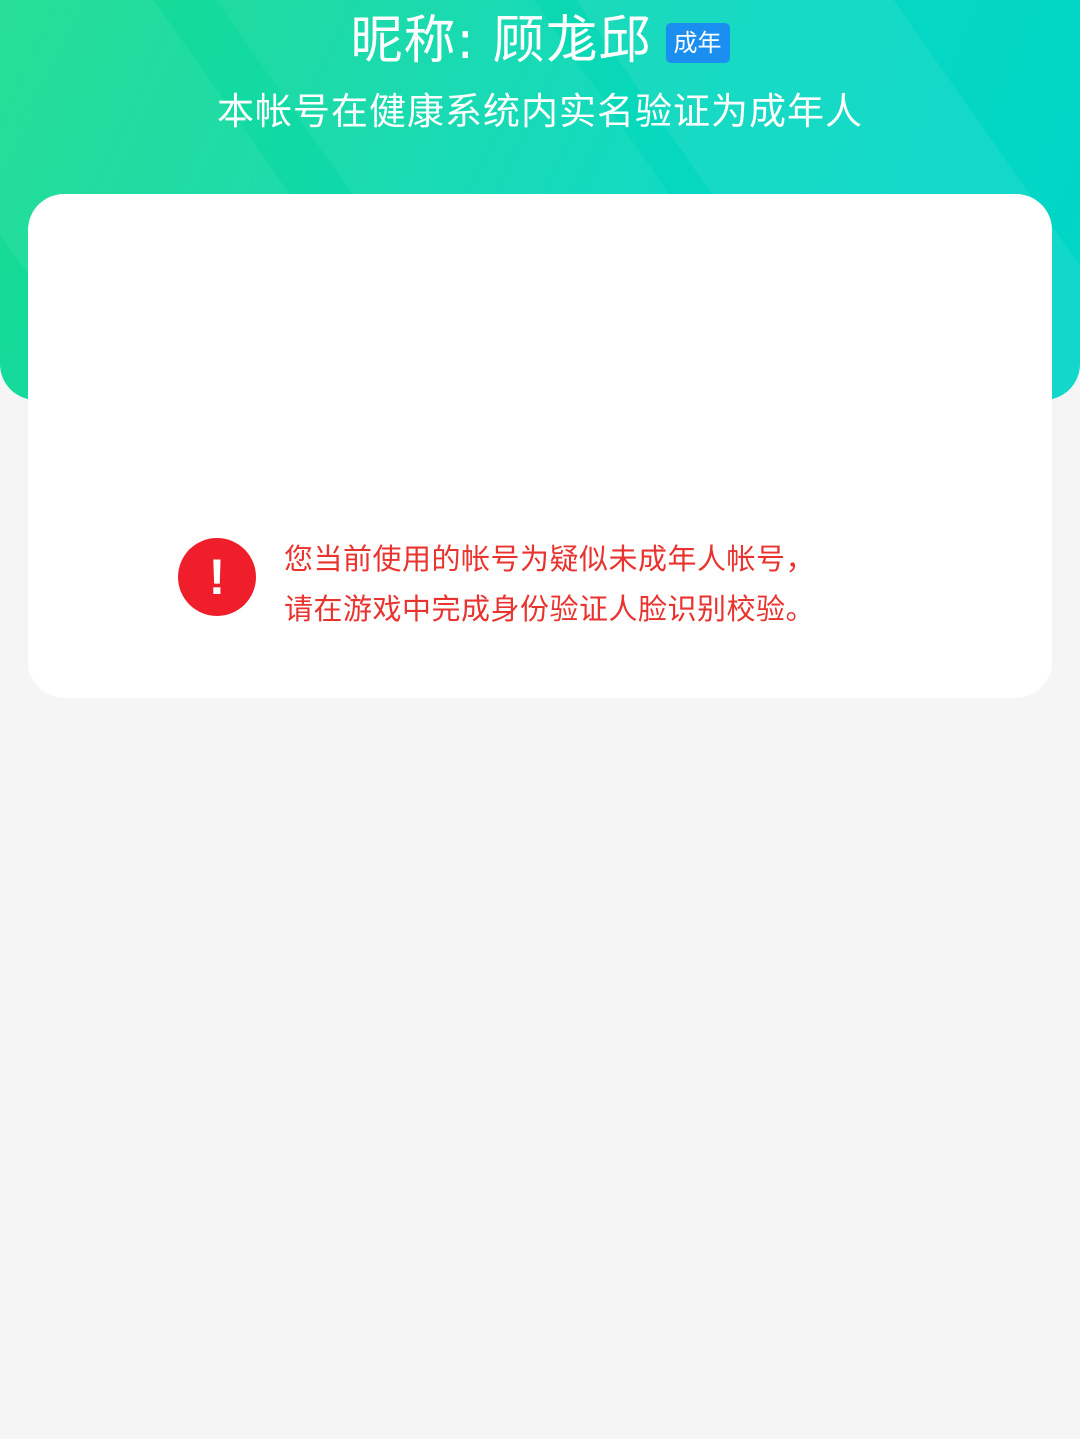 The height and width of the screenshot is (1439, 1080). Describe the element at coordinates (594, 584) in the screenshot. I see `warning-text: 您当前使用的帐号为疑似未成年人帐号， 请在游戏中完成身份验证人脸识别校验。` at that location.